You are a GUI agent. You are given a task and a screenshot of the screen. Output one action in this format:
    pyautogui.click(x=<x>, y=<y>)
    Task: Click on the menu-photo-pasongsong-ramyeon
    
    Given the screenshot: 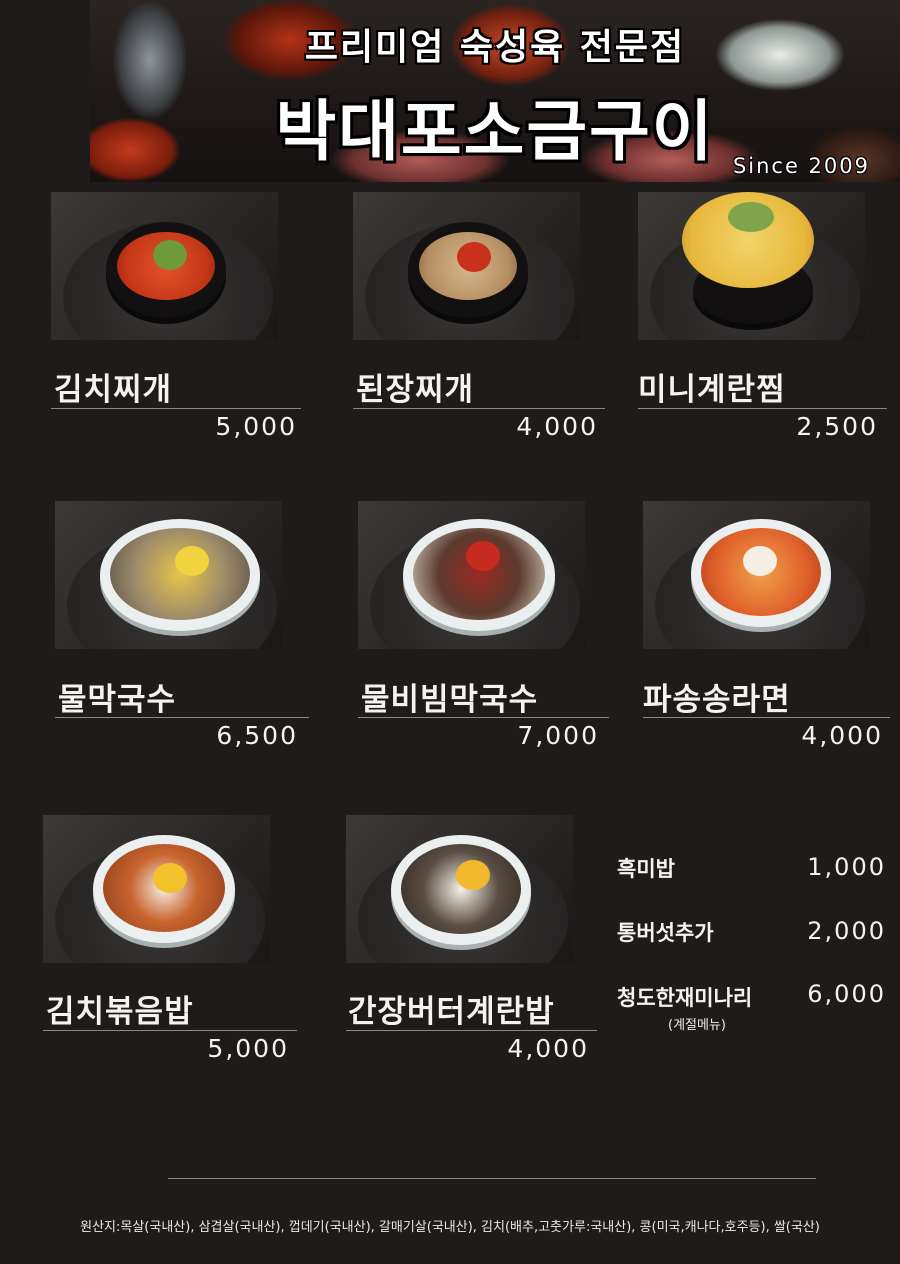 What is the action you would take?
    pyautogui.click(x=756, y=575)
    